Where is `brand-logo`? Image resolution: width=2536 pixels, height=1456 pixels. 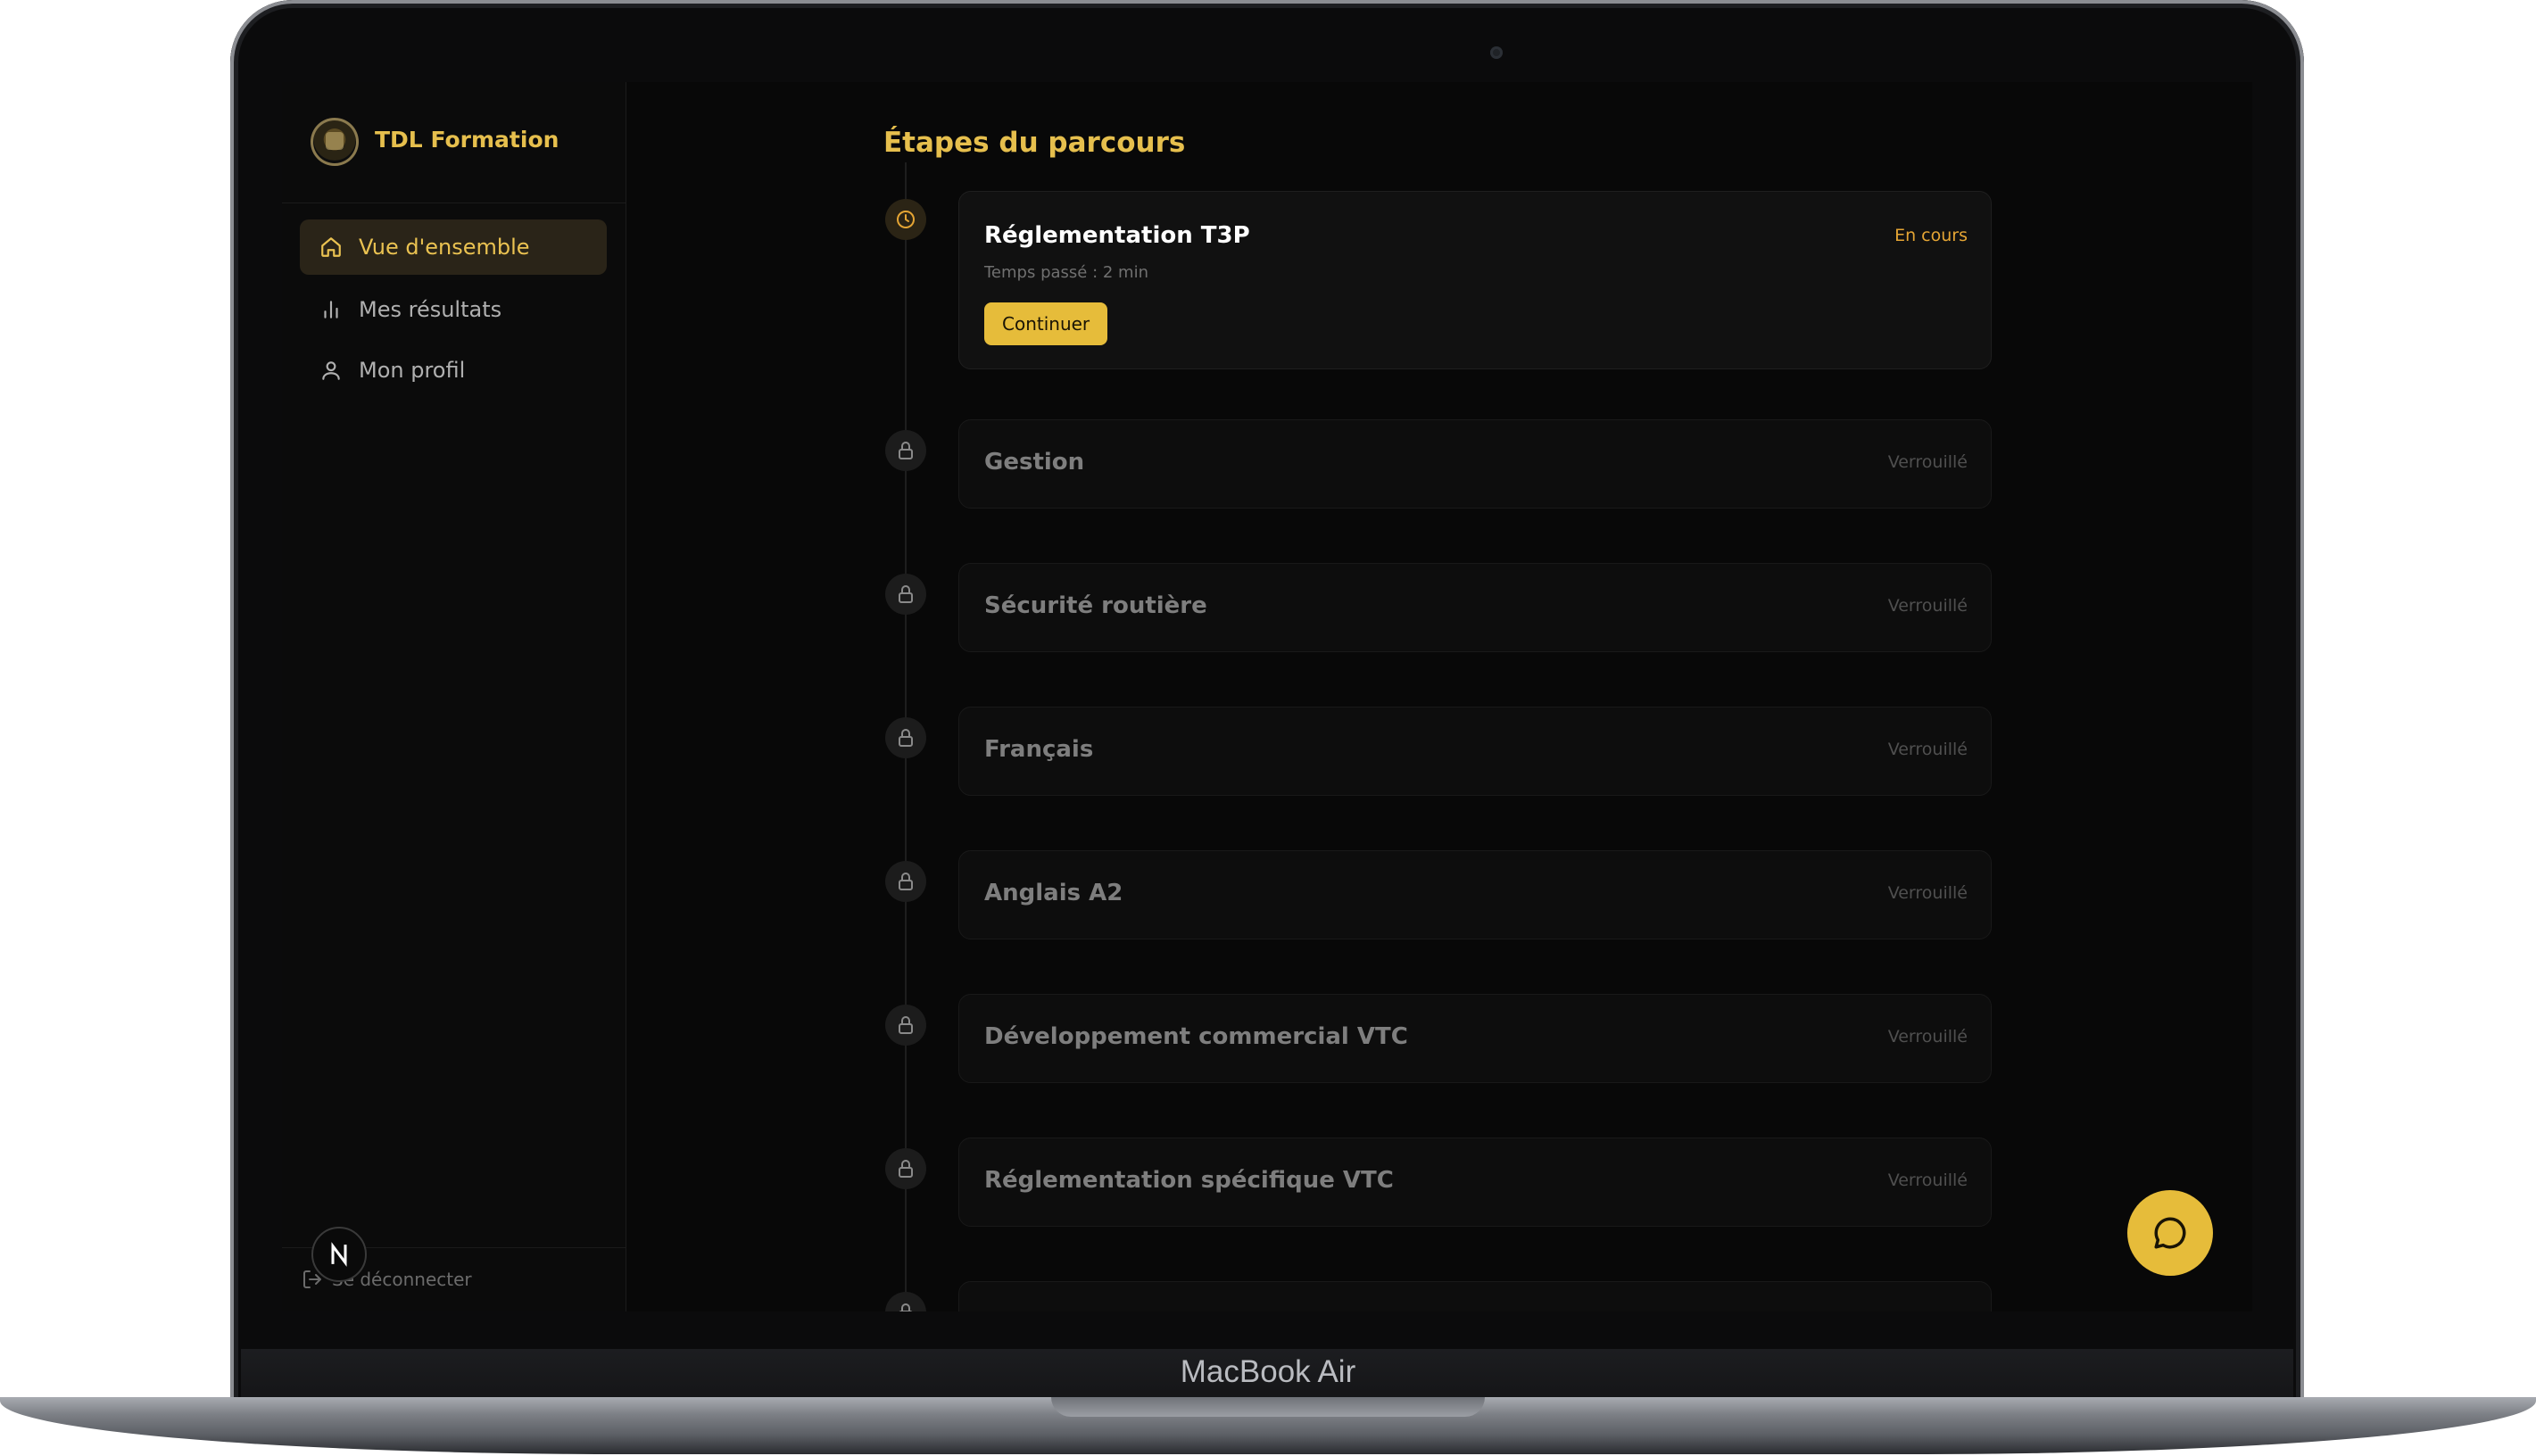
brand-logo is located at coordinates (335, 142).